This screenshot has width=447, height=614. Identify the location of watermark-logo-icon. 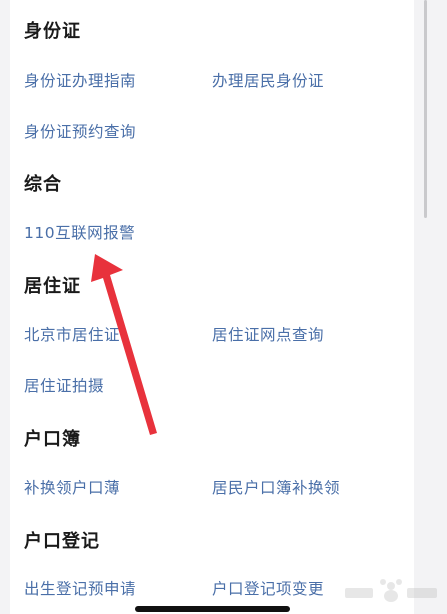
(391, 590).